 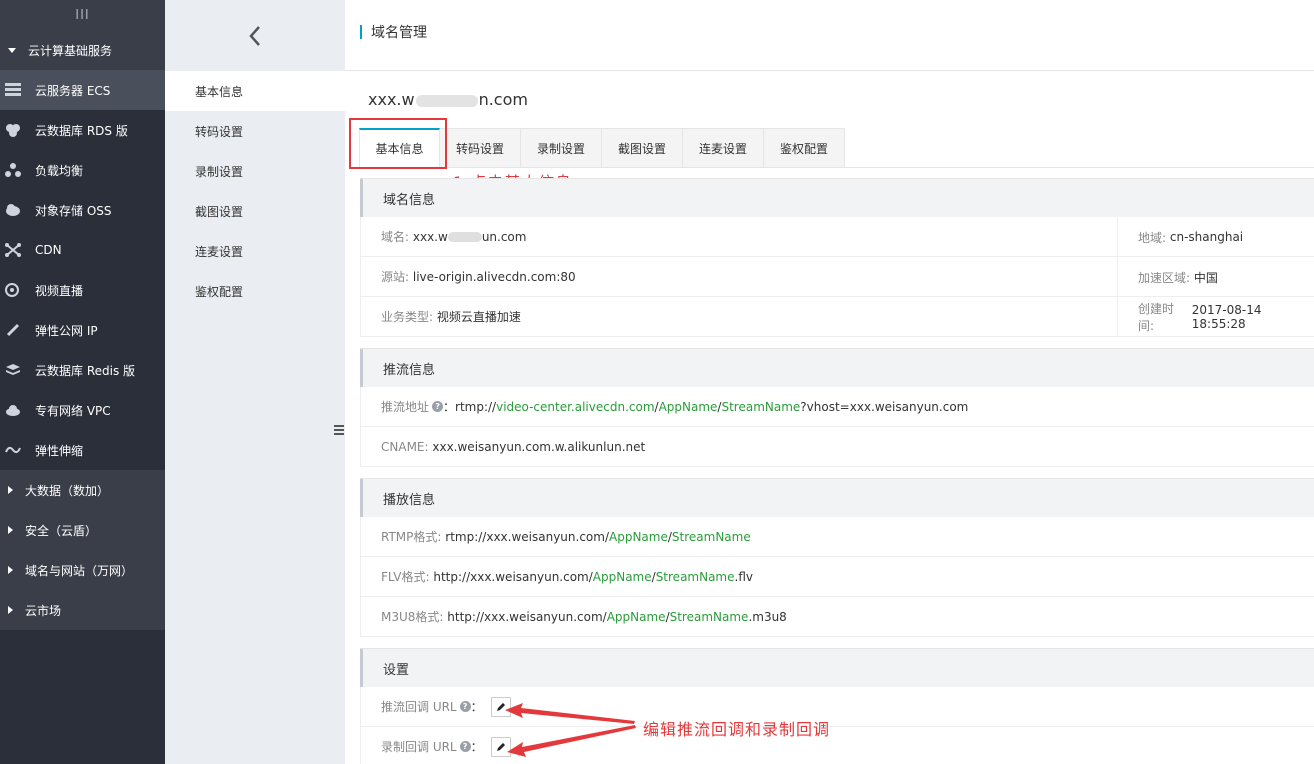 I want to click on sidebar-item-ecs: 云服务器 ECS, so click(x=82, y=90).